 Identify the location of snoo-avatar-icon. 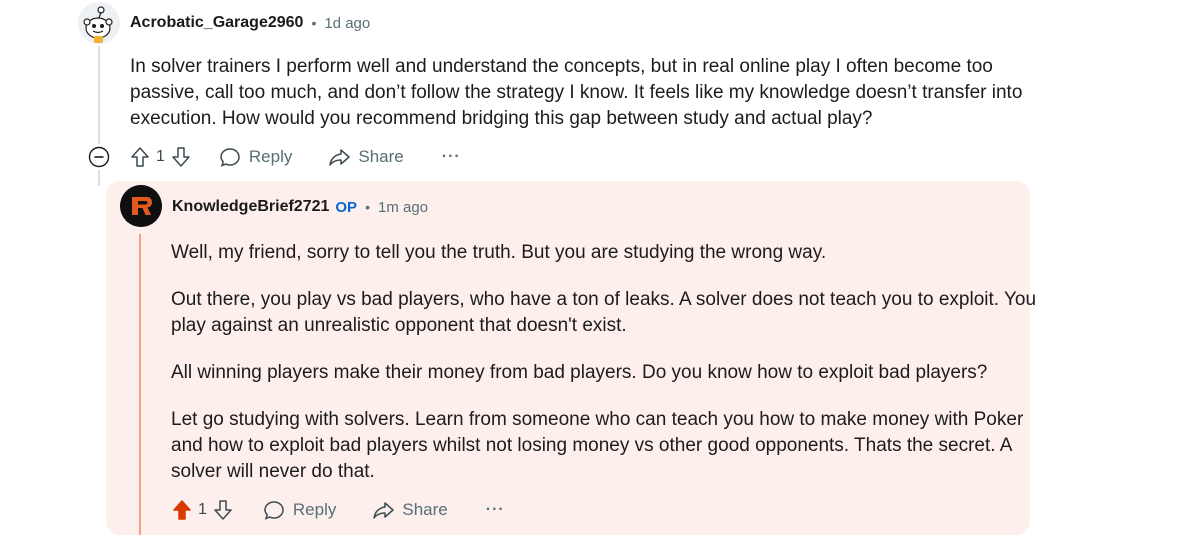
(99, 23).